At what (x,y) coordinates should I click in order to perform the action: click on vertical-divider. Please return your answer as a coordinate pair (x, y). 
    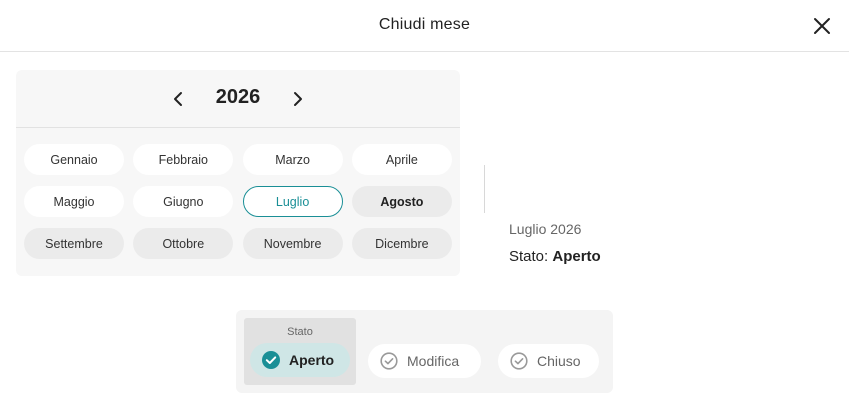
    Looking at the image, I should click on (484, 189).